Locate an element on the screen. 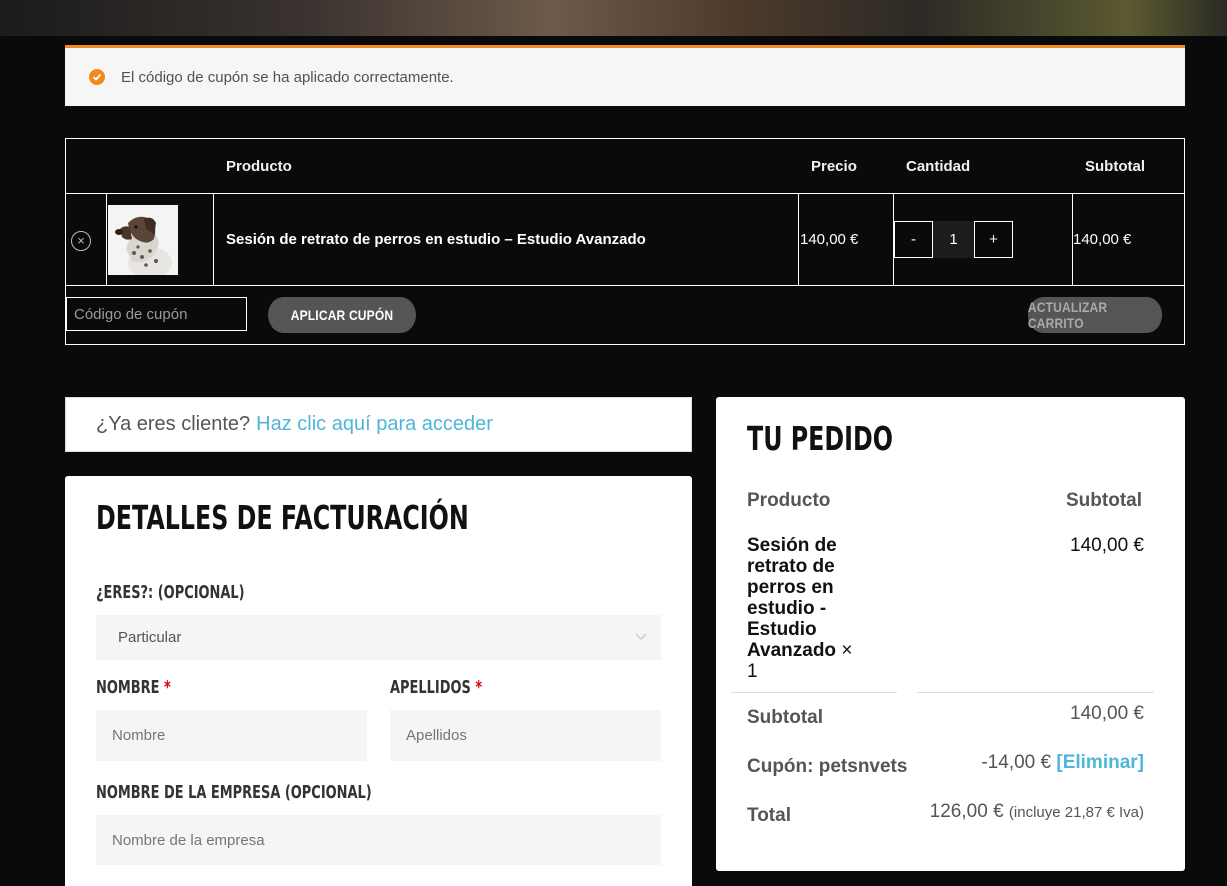 This screenshot has height=886, width=1227. order-item-price: 140,00 € is located at coordinates (1107, 545).